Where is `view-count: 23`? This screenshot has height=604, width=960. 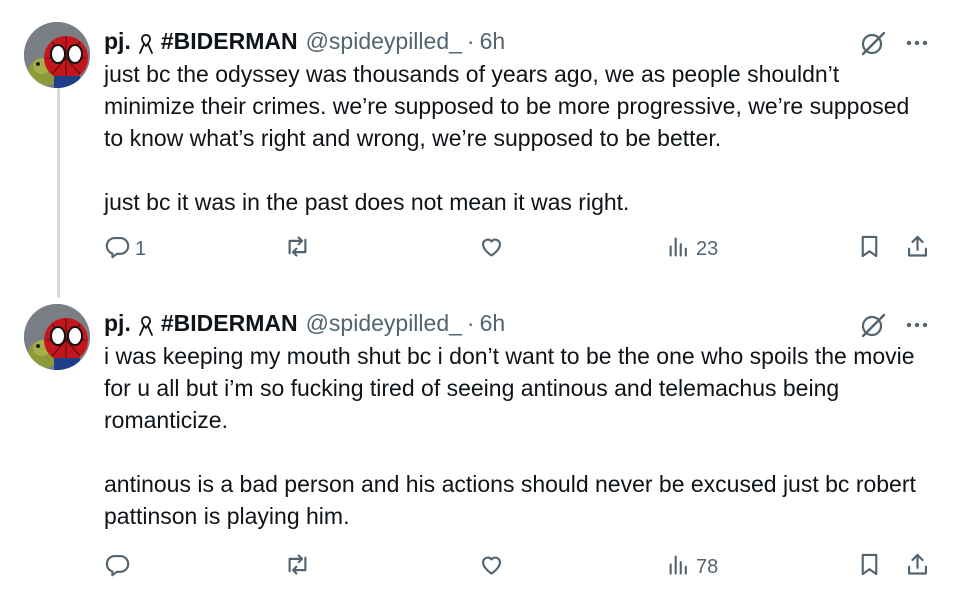 view-count: 23 is located at coordinates (707, 248).